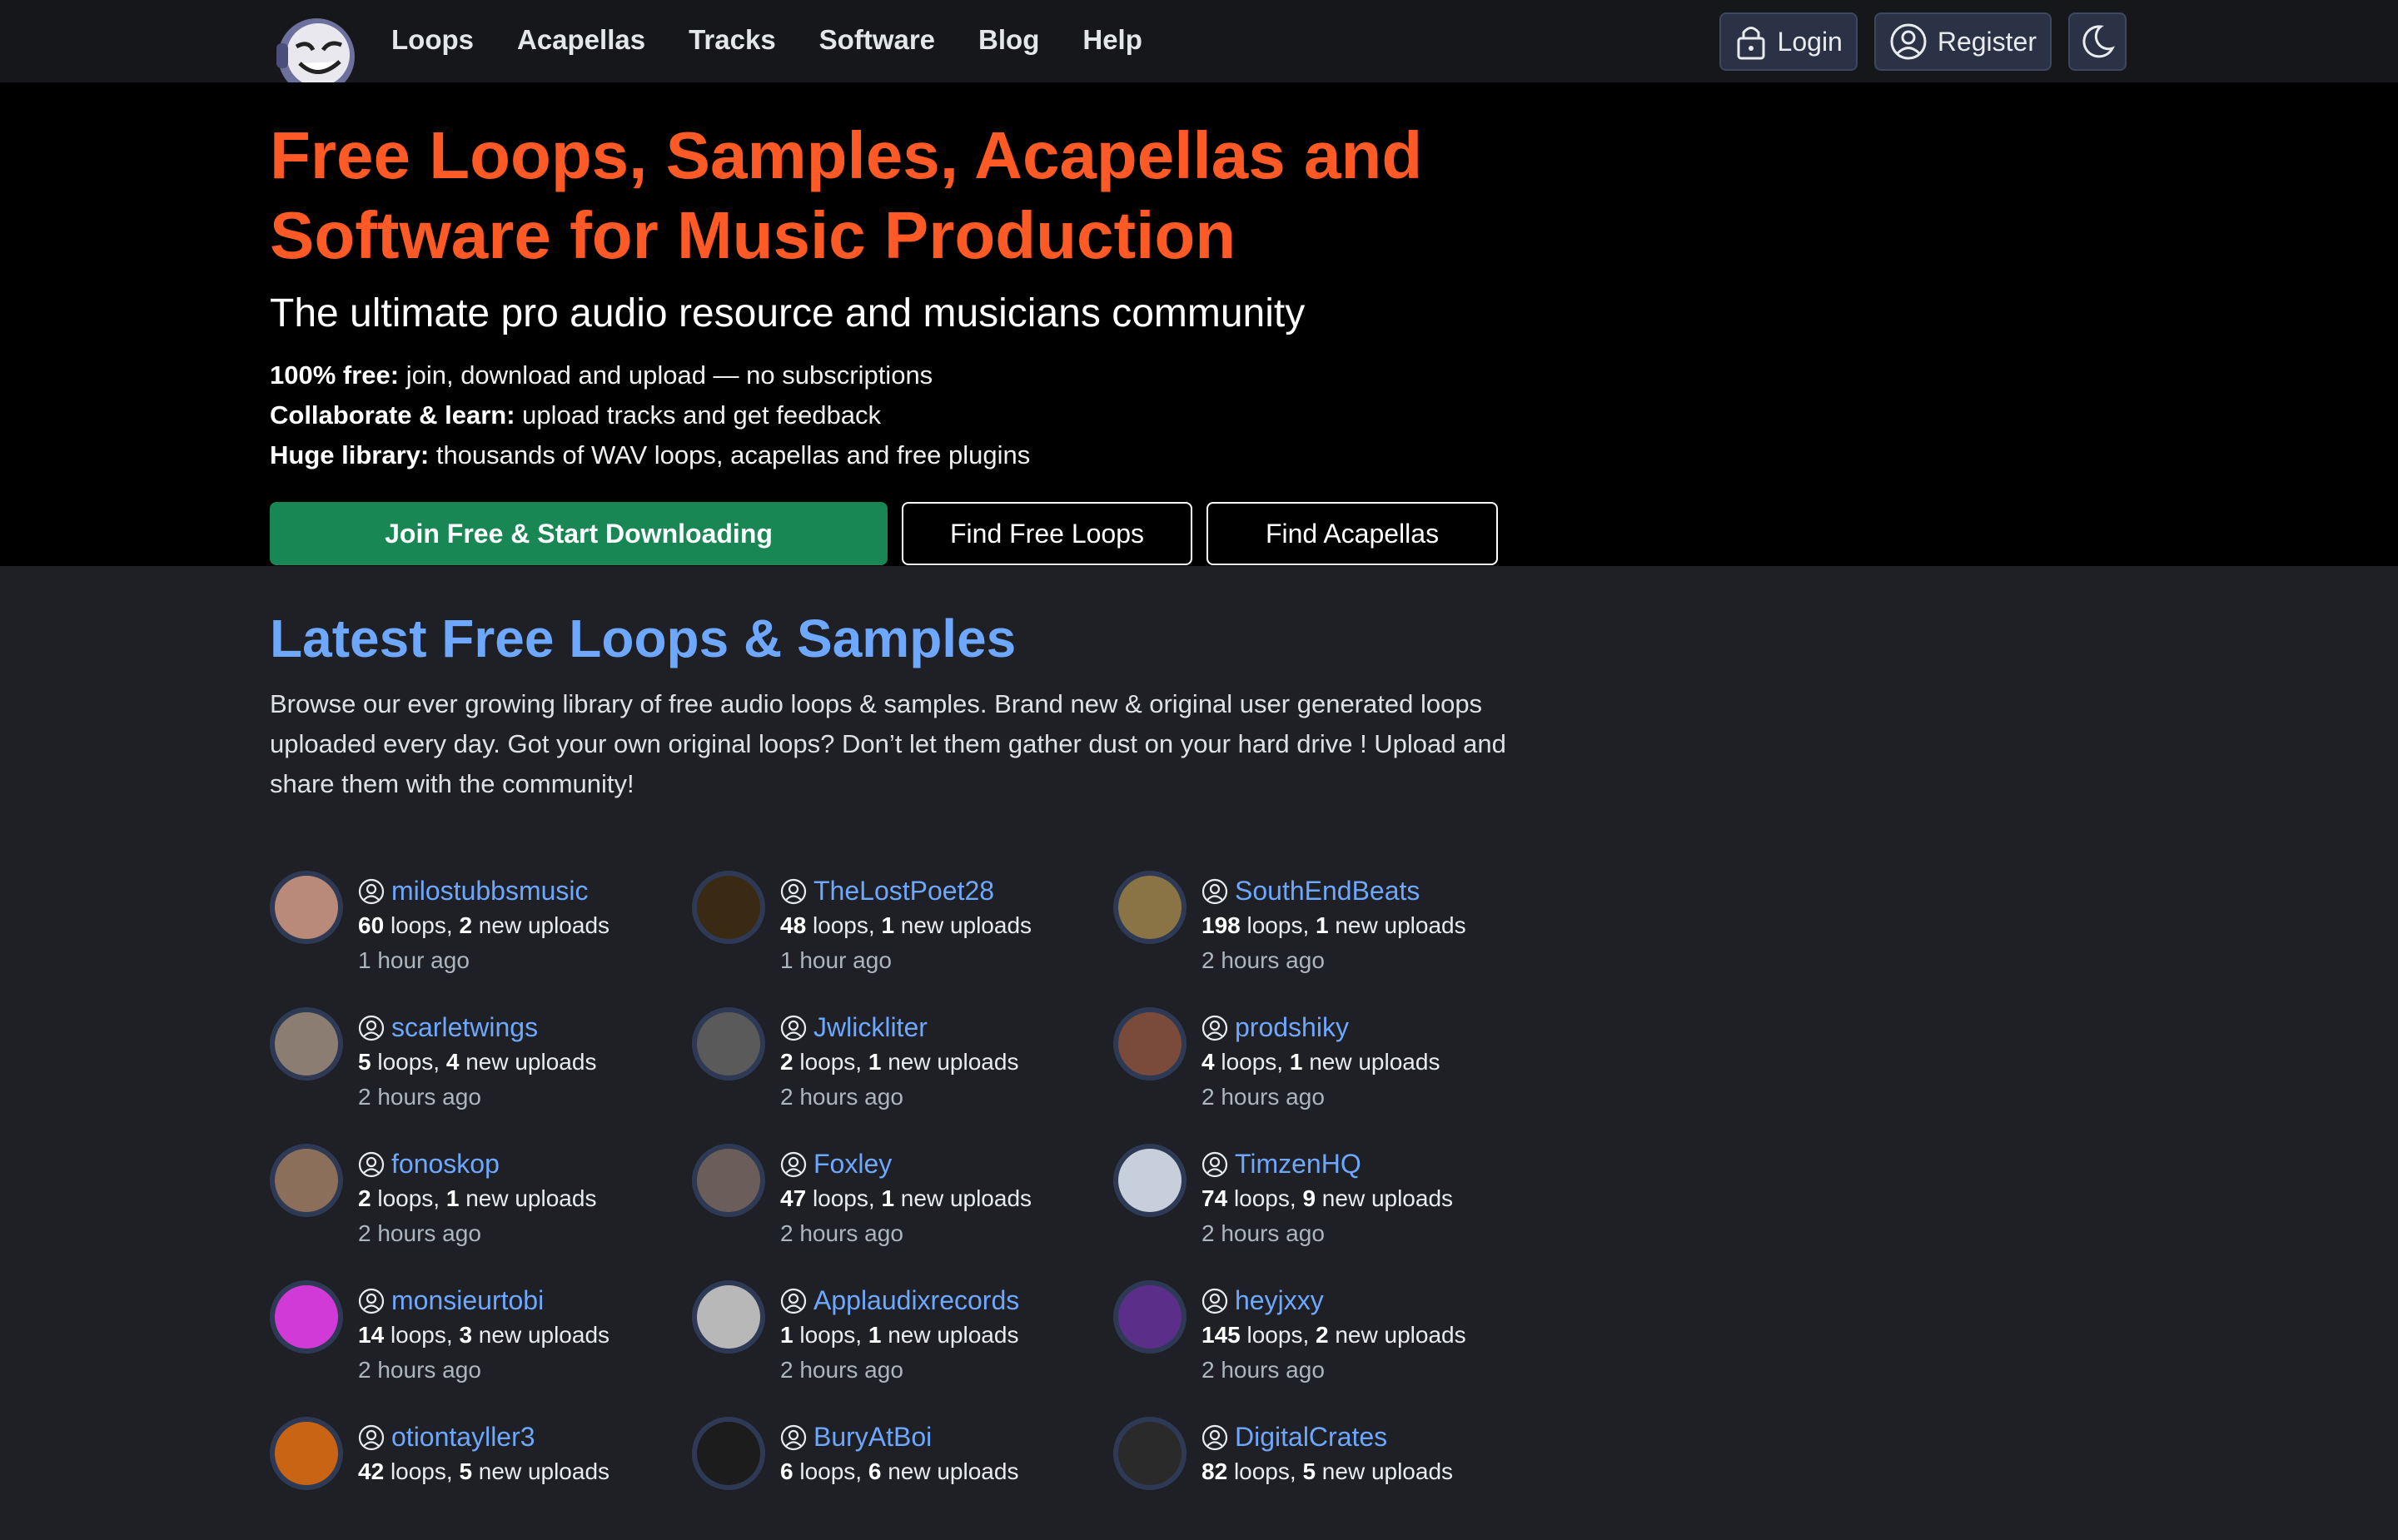 The image size is (2398, 1540). What do you see at coordinates (1008, 40) in the screenshot?
I see `nav-blog: Blog` at bounding box center [1008, 40].